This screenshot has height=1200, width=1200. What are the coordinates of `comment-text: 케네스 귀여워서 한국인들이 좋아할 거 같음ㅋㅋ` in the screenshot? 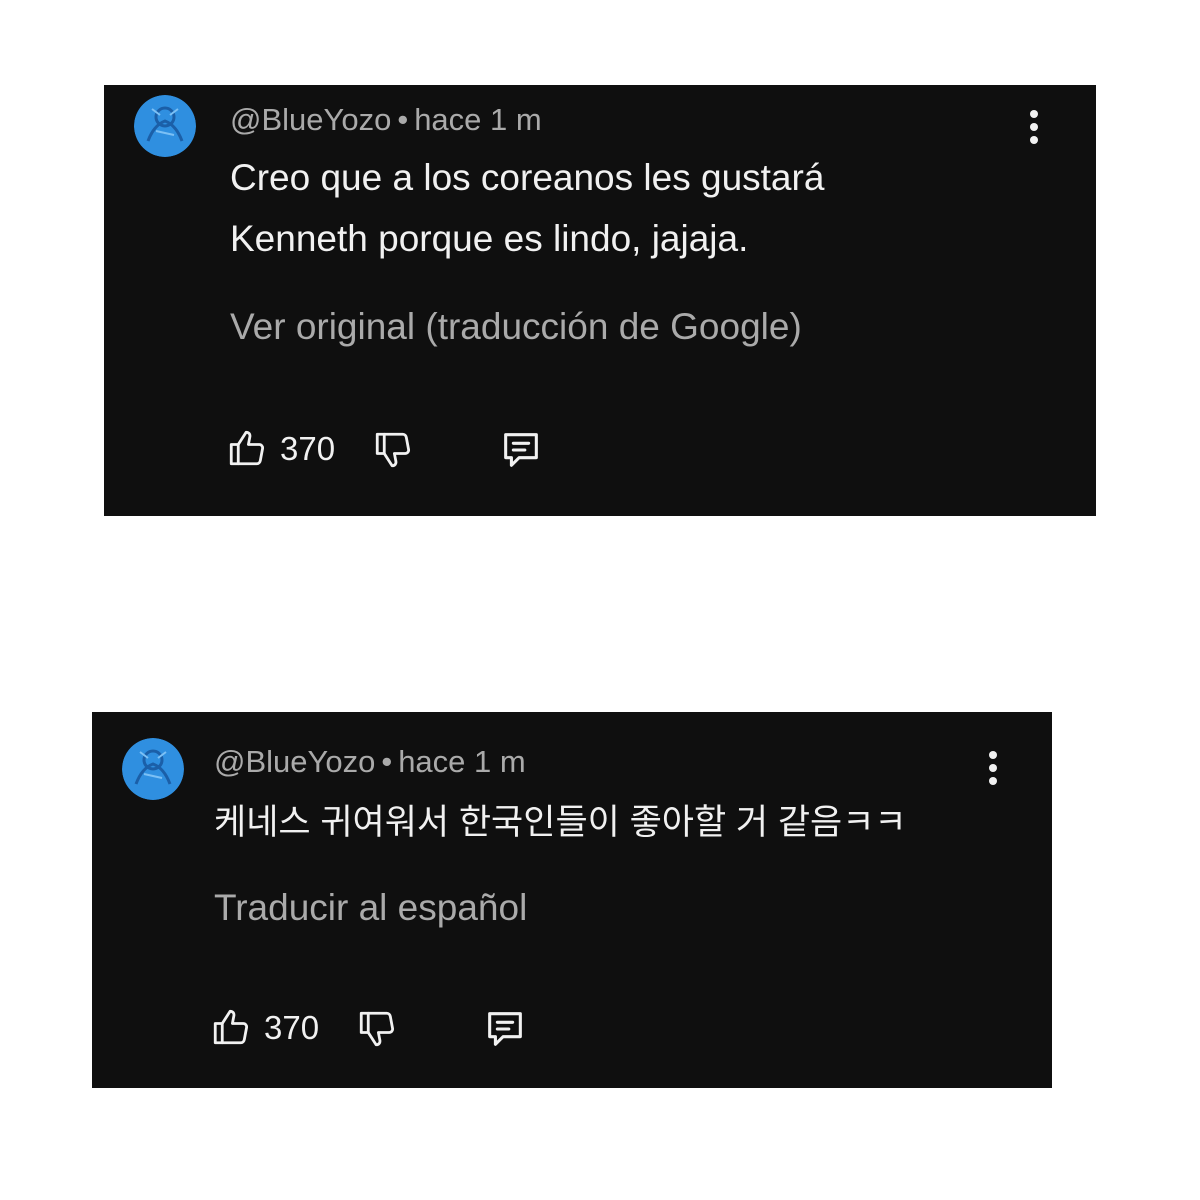 It's located at (560, 822).